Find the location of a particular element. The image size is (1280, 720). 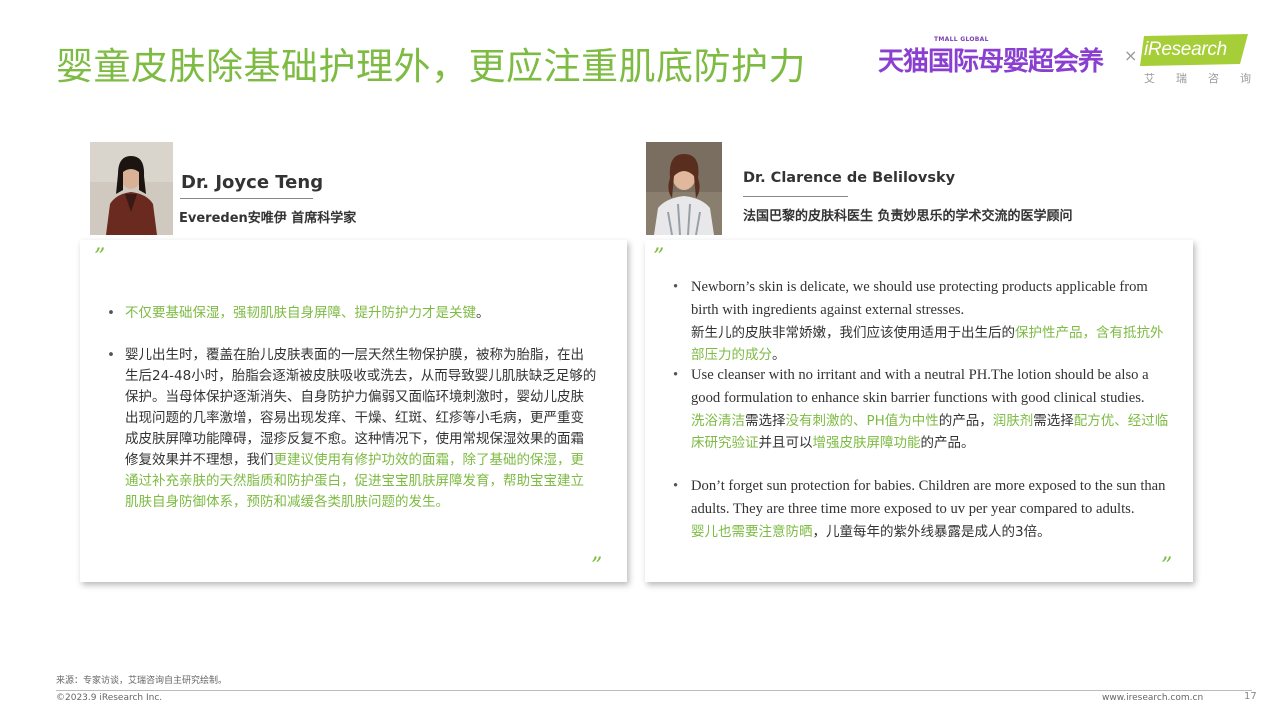

iresearch-logo-text: iResearch is located at coordinates (1185, 49).